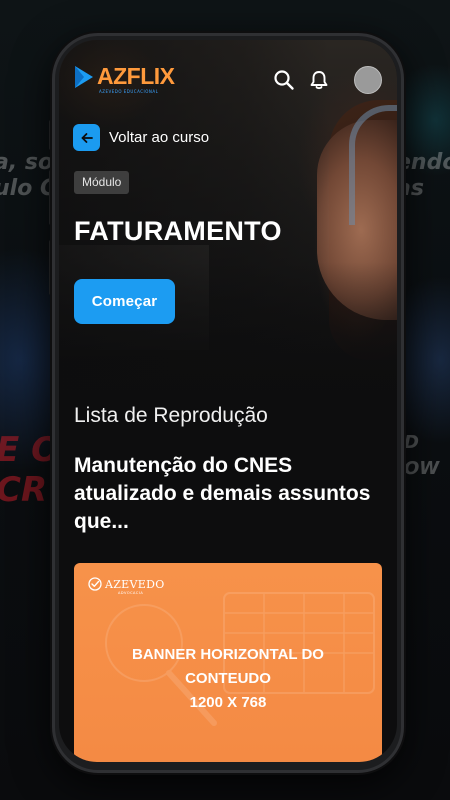 The image size is (450, 800). I want to click on back-button, so click(86, 137).